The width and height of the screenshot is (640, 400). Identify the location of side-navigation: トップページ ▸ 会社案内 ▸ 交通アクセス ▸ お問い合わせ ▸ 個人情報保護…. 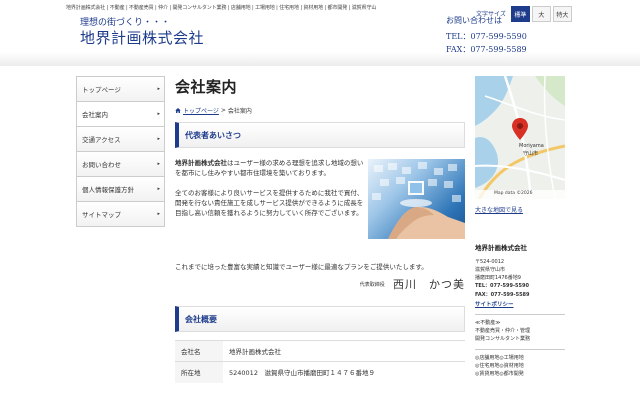
(120, 151).